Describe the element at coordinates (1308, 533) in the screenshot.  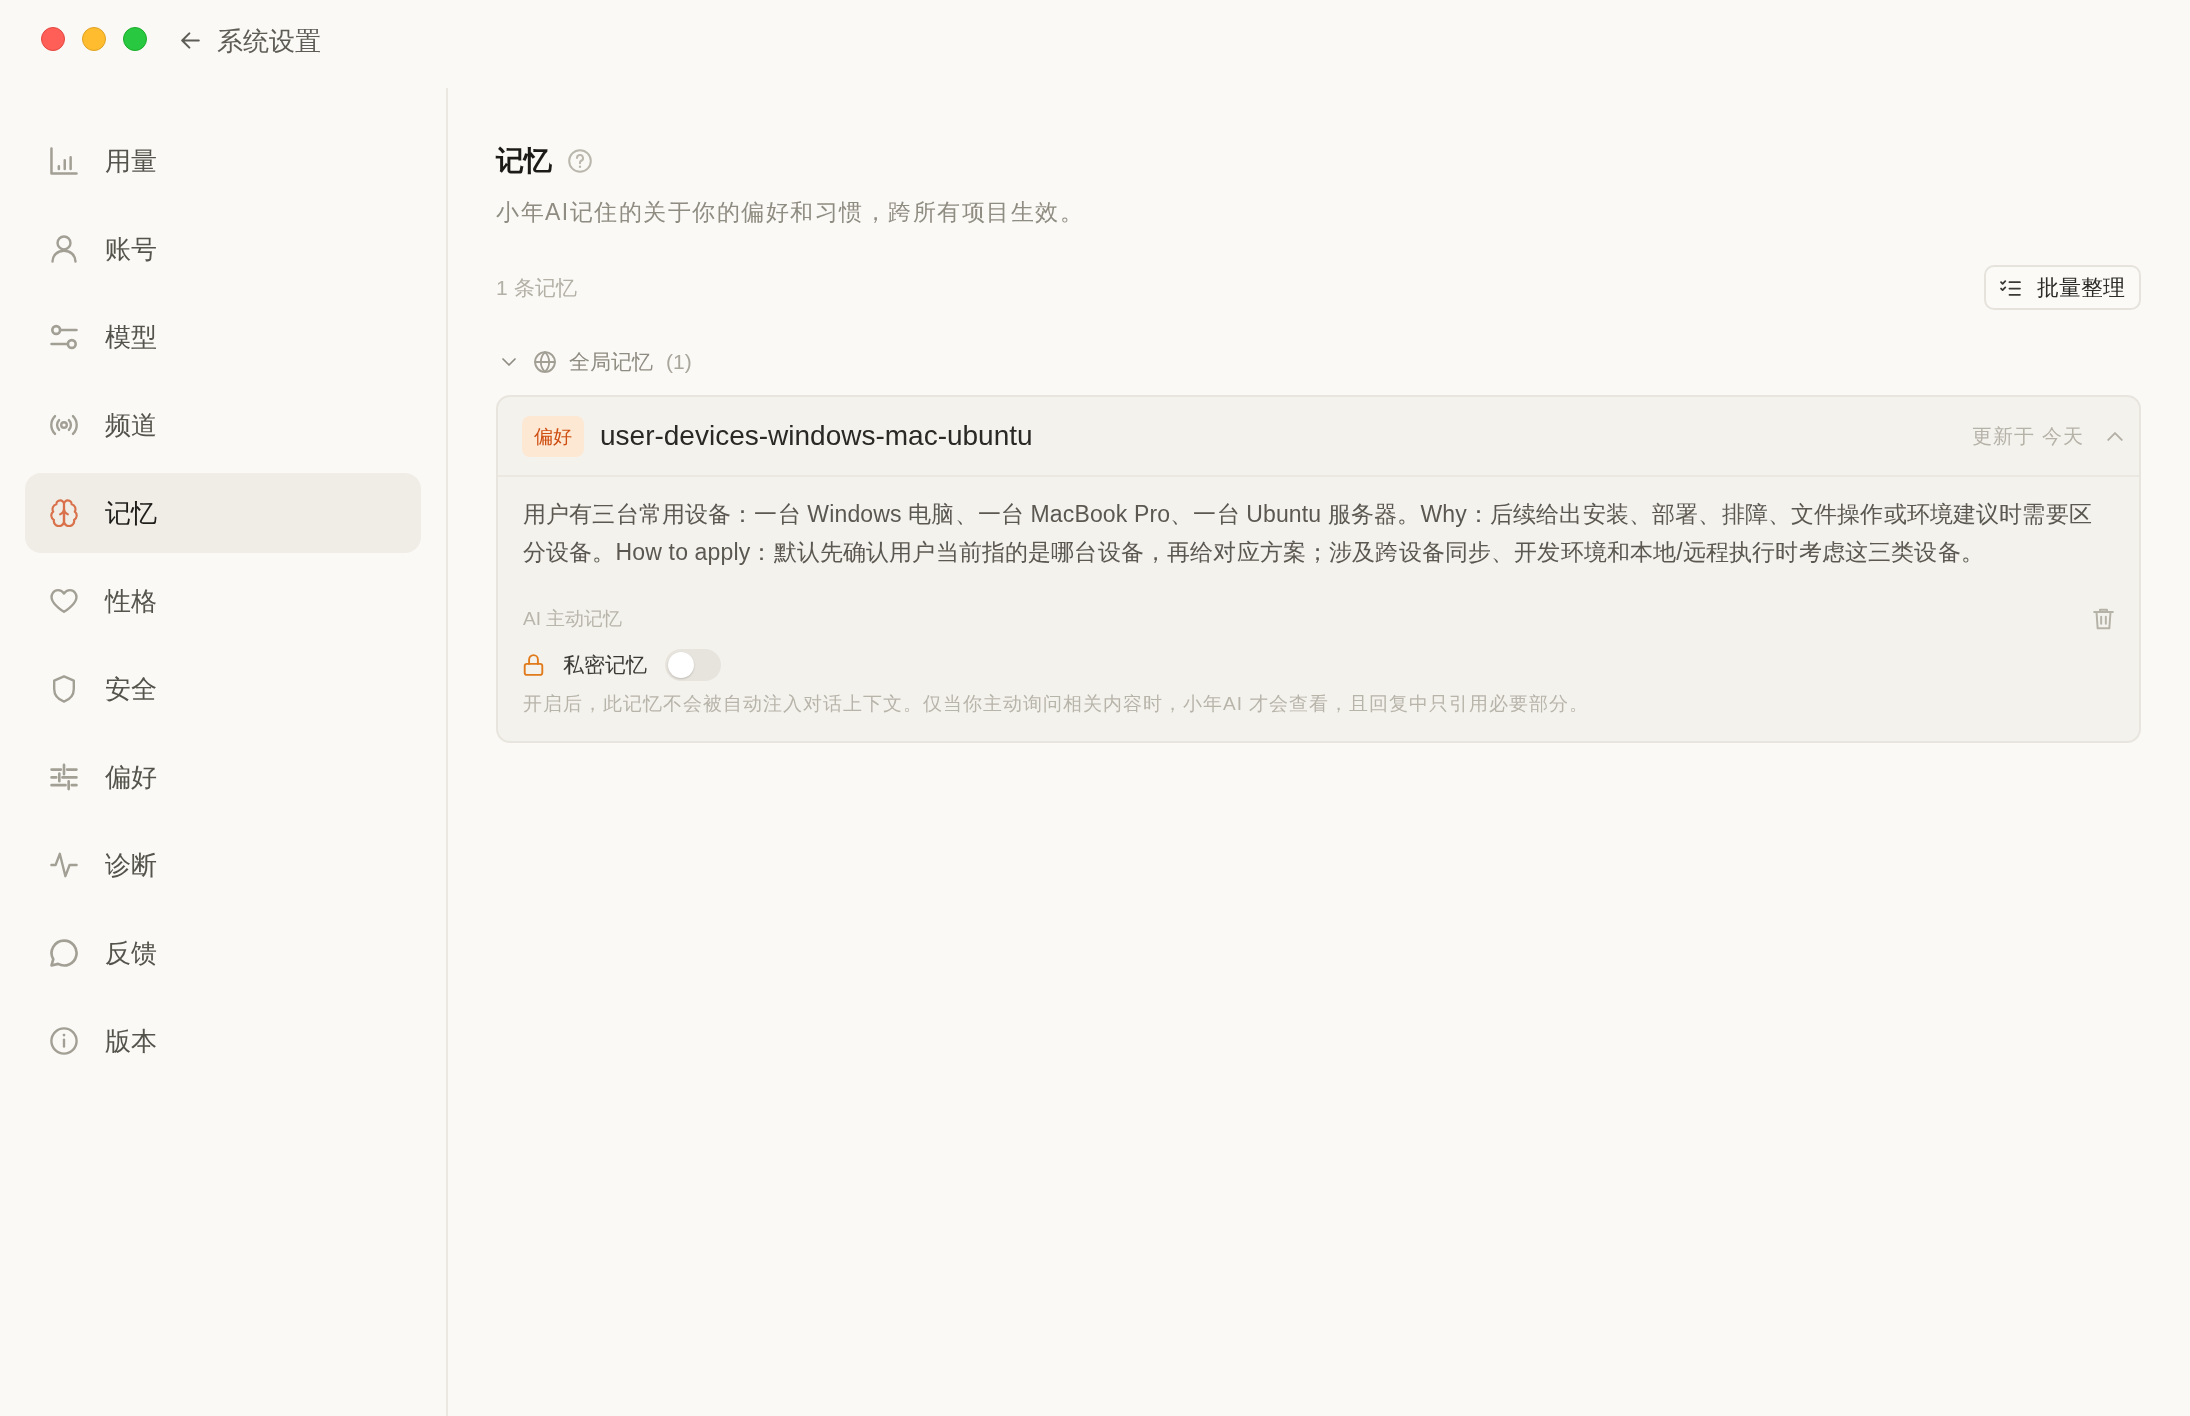
I see `memory-content: 用户有三台常用设备：一台 Windows 电脑、一台 MacBook Pro、一台 Ubuntu 服务器。Why：后续给出安装、部署、排障、文件操作或环境建议时需要区分设备。How to apply：默认先确认用户当前指的是哪台设备，再给对应方案；涉及跨设备同步、开发环境和本地/远程执行时考虑这三类设备。` at that location.